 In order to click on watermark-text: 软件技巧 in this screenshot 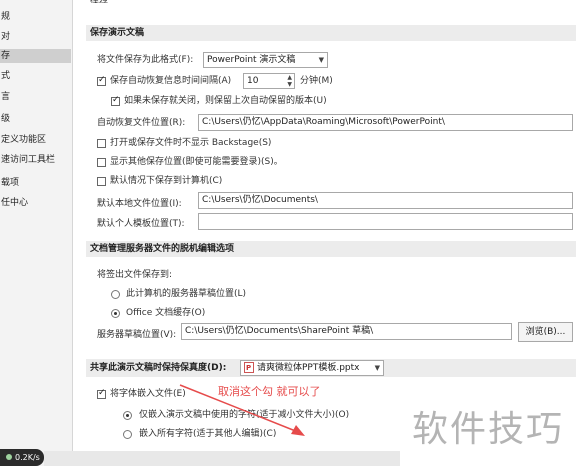, I will do `click(487, 429)`.